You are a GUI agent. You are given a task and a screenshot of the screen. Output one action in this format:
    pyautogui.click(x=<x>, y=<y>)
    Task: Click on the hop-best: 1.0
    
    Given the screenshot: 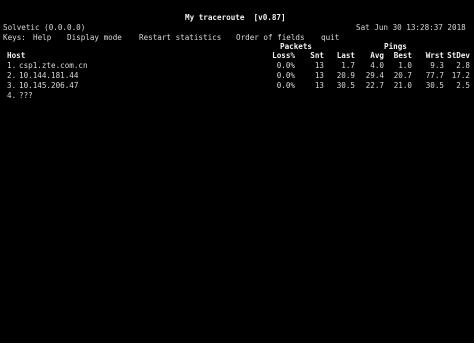 What is the action you would take?
    pyautogui.click(x=405, y=65)
    